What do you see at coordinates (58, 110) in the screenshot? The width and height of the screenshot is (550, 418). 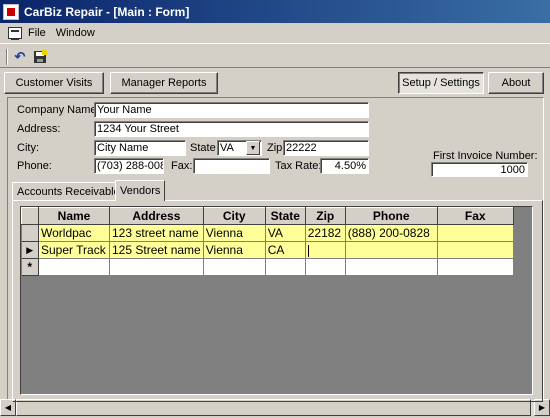 I see `company-name-label: Company Name:` at bounding box center [58, 110].